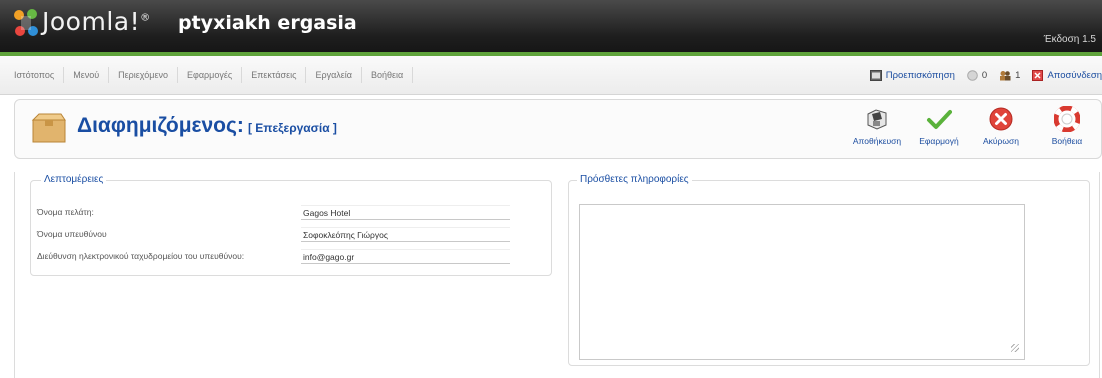 The image size is (1102, 378). Describe the element at coordinates (1000, 141) in the screenshot. I see `cancel-label: Ακύρωση` at that location.